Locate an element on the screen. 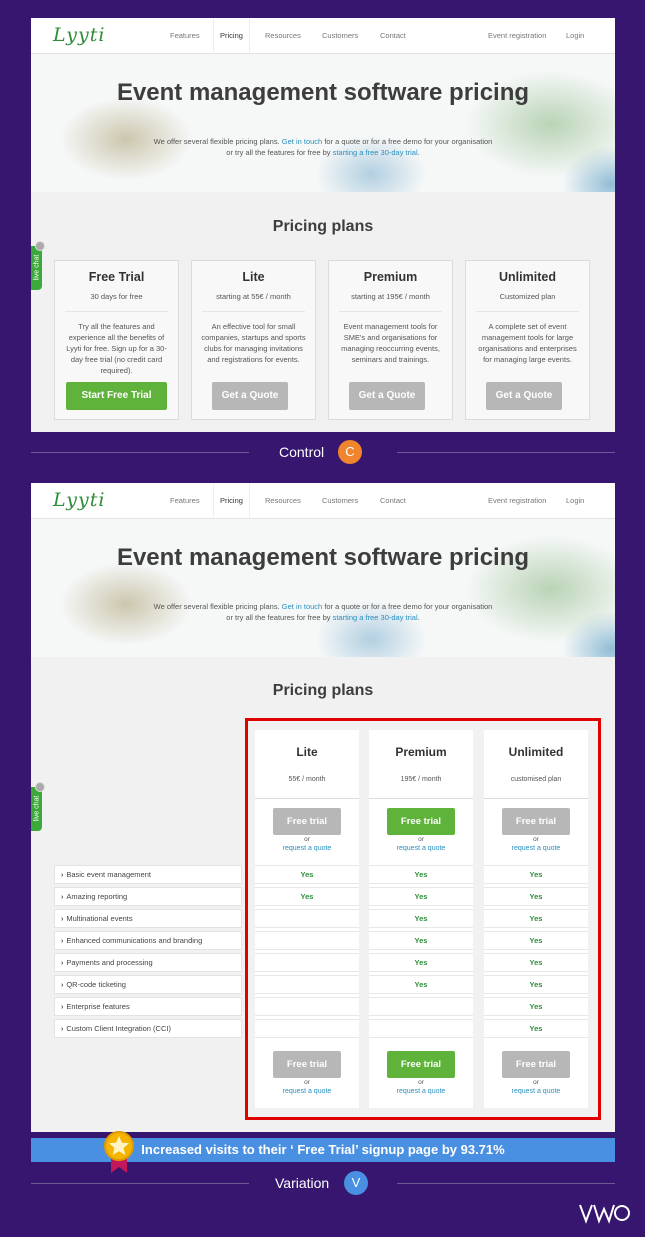 This screenshot has width=645, height=1237. caption-label: Control is located at coordinates (302, 452).